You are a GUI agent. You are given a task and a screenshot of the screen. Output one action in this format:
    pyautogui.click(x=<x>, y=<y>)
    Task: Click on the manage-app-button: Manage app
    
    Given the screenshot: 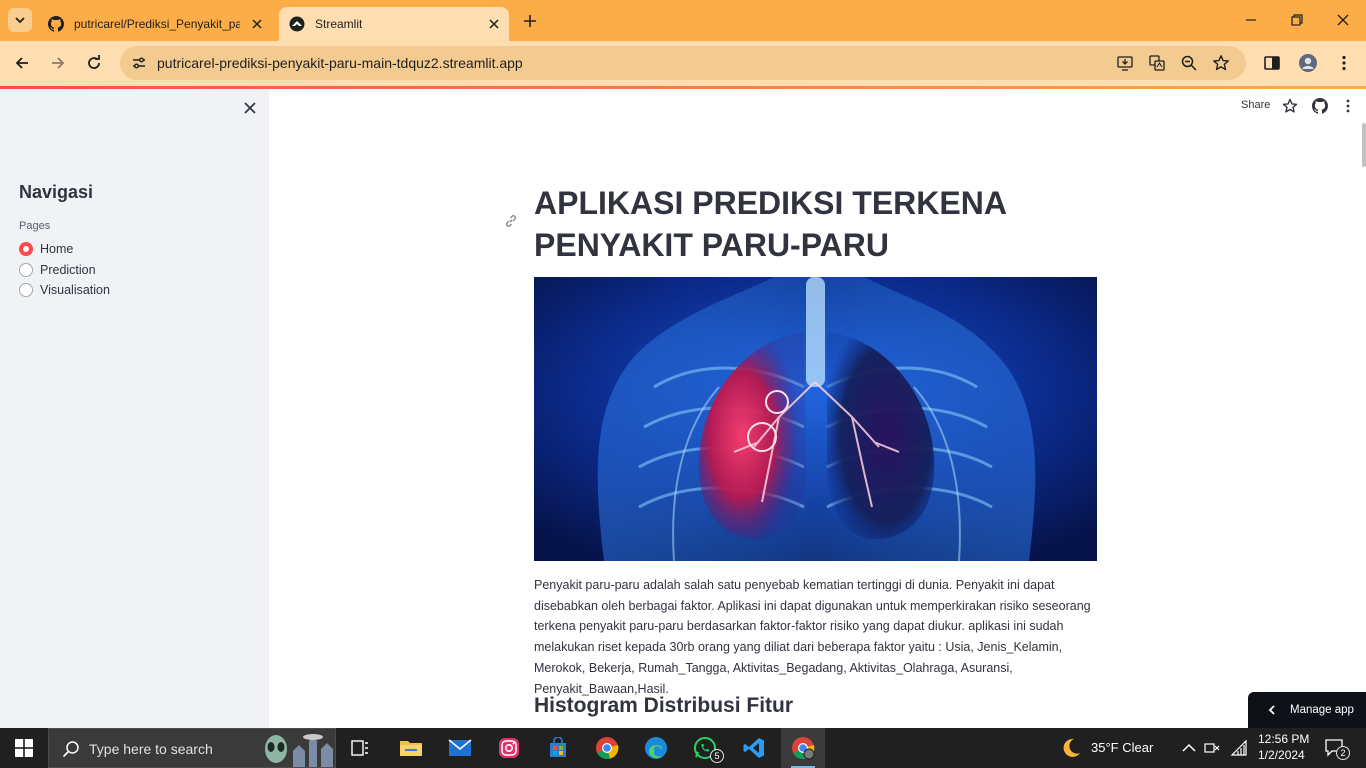 What is the action you would take?
    pyautogui.click(x=1307, y=710)
    